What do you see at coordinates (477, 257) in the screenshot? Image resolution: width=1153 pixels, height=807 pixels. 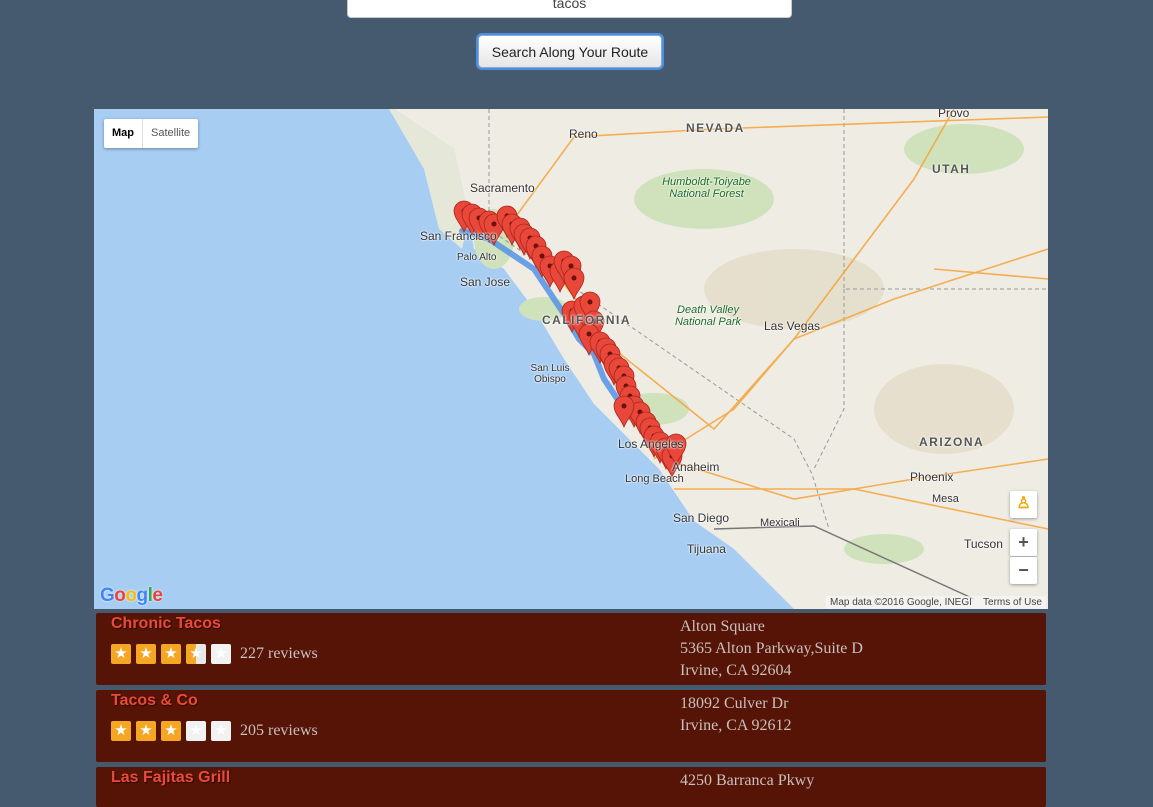 I see `label-palo-alto: Palo Alto` at bounding box center [477, 257].